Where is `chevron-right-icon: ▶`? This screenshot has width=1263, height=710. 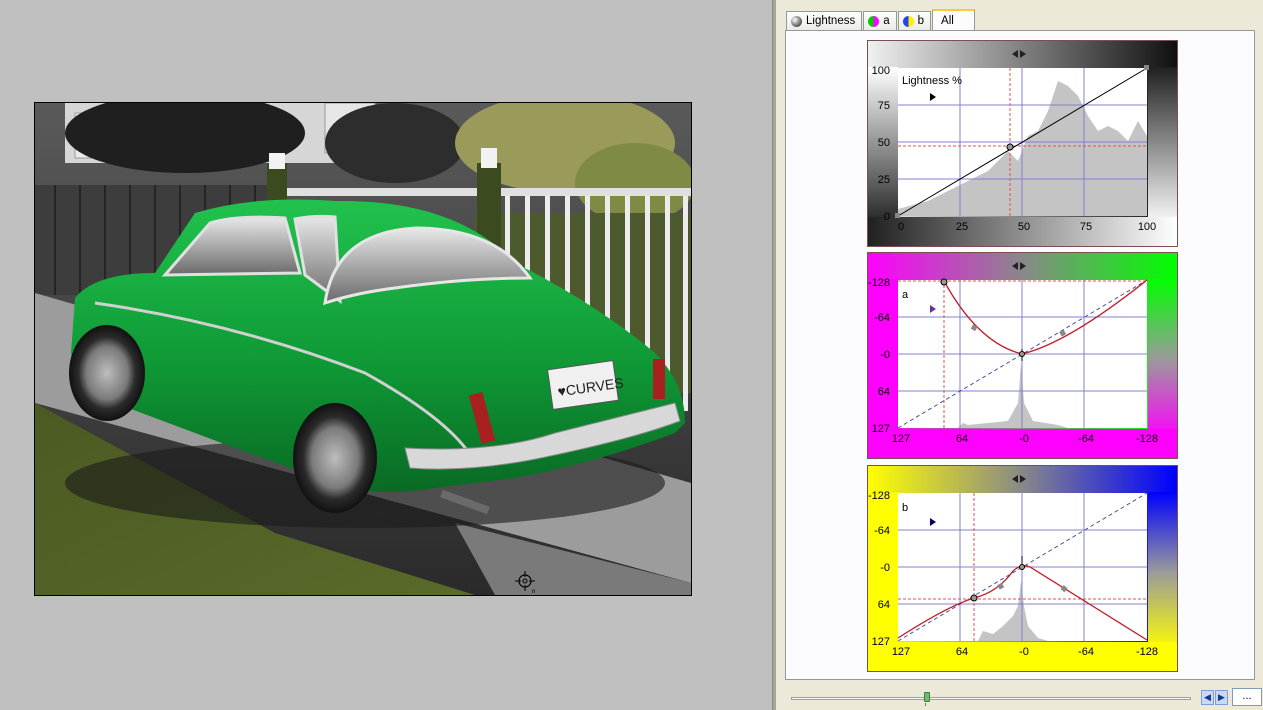
chevron-right-icon: ▶ is located at coordinates (1221, 697).